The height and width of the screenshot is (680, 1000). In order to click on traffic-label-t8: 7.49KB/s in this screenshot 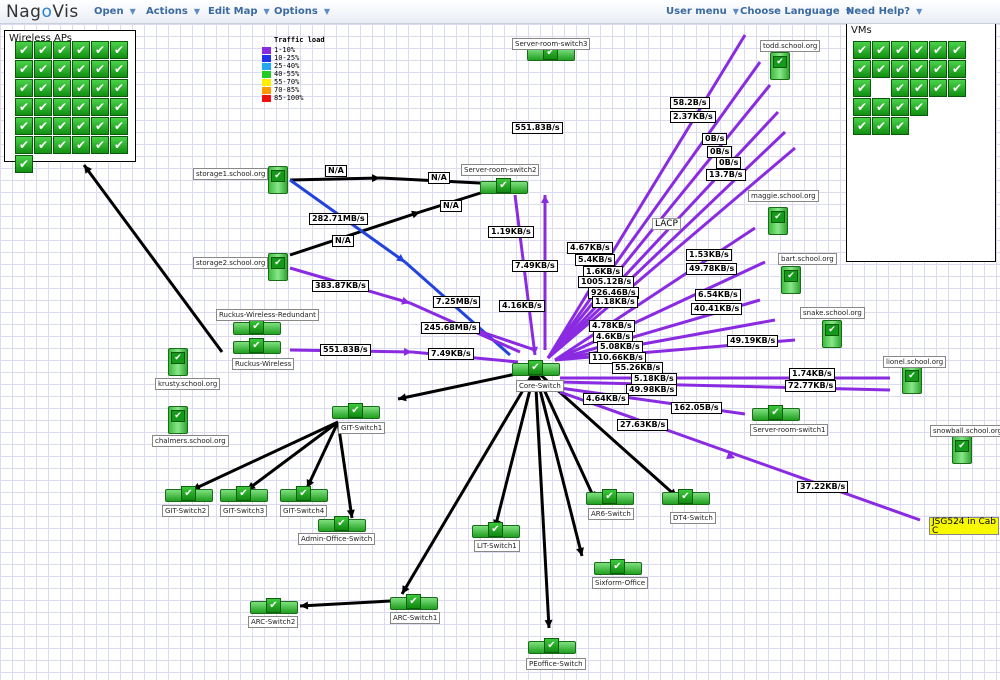, I will do `click(535, 266)`.